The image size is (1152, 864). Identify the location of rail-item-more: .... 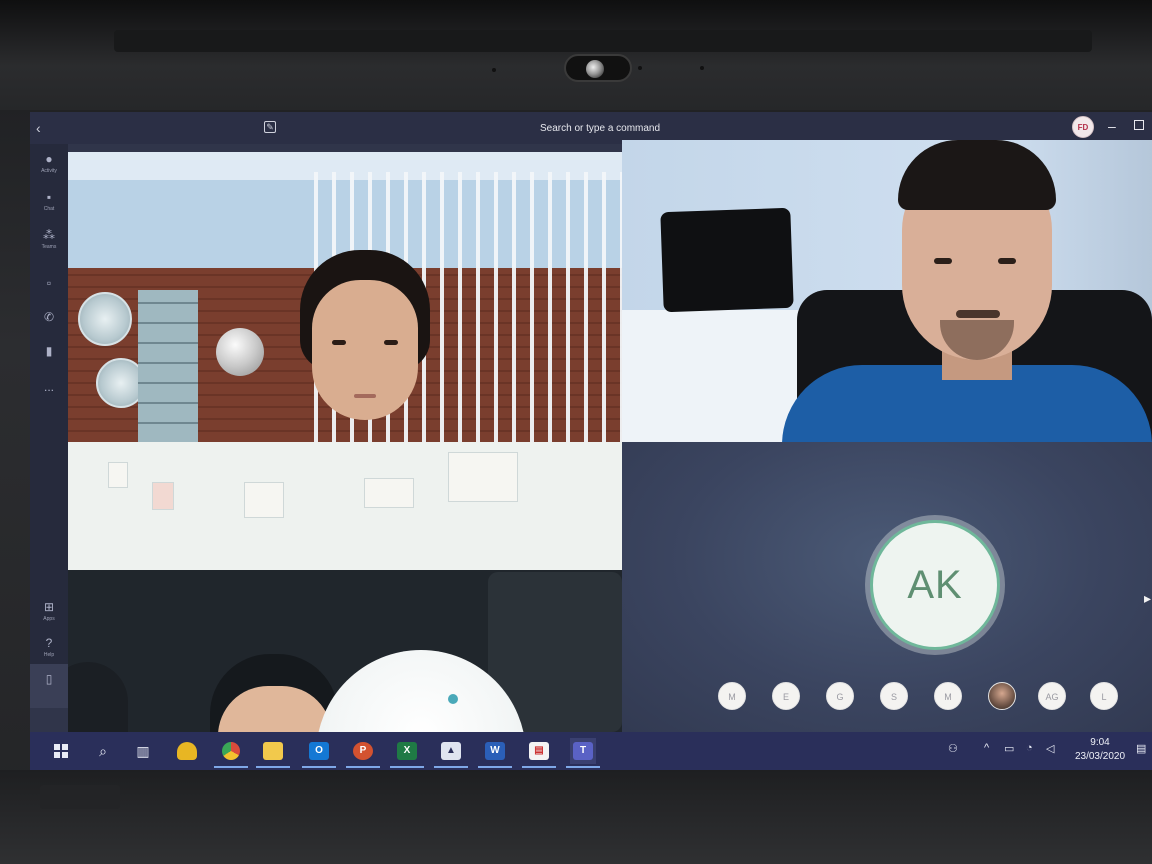
(49, 394).